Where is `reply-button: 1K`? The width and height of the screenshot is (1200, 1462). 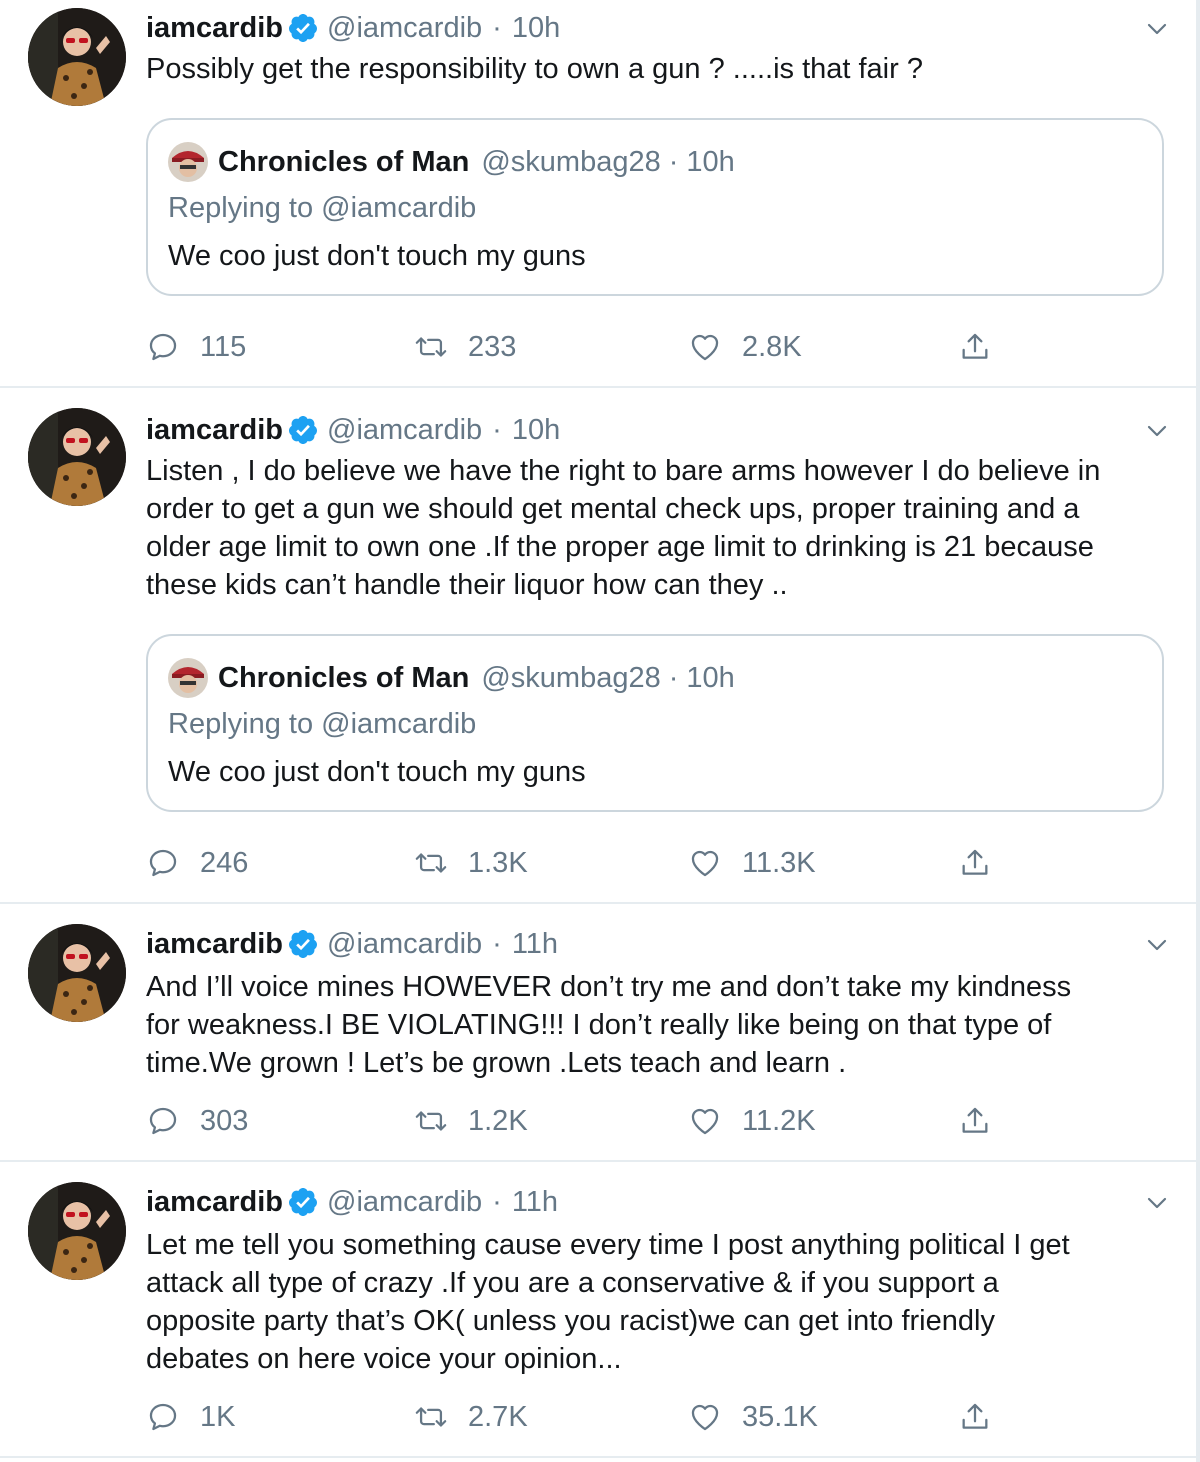 reply-button: 1K is located at coordinates (190, 1417).